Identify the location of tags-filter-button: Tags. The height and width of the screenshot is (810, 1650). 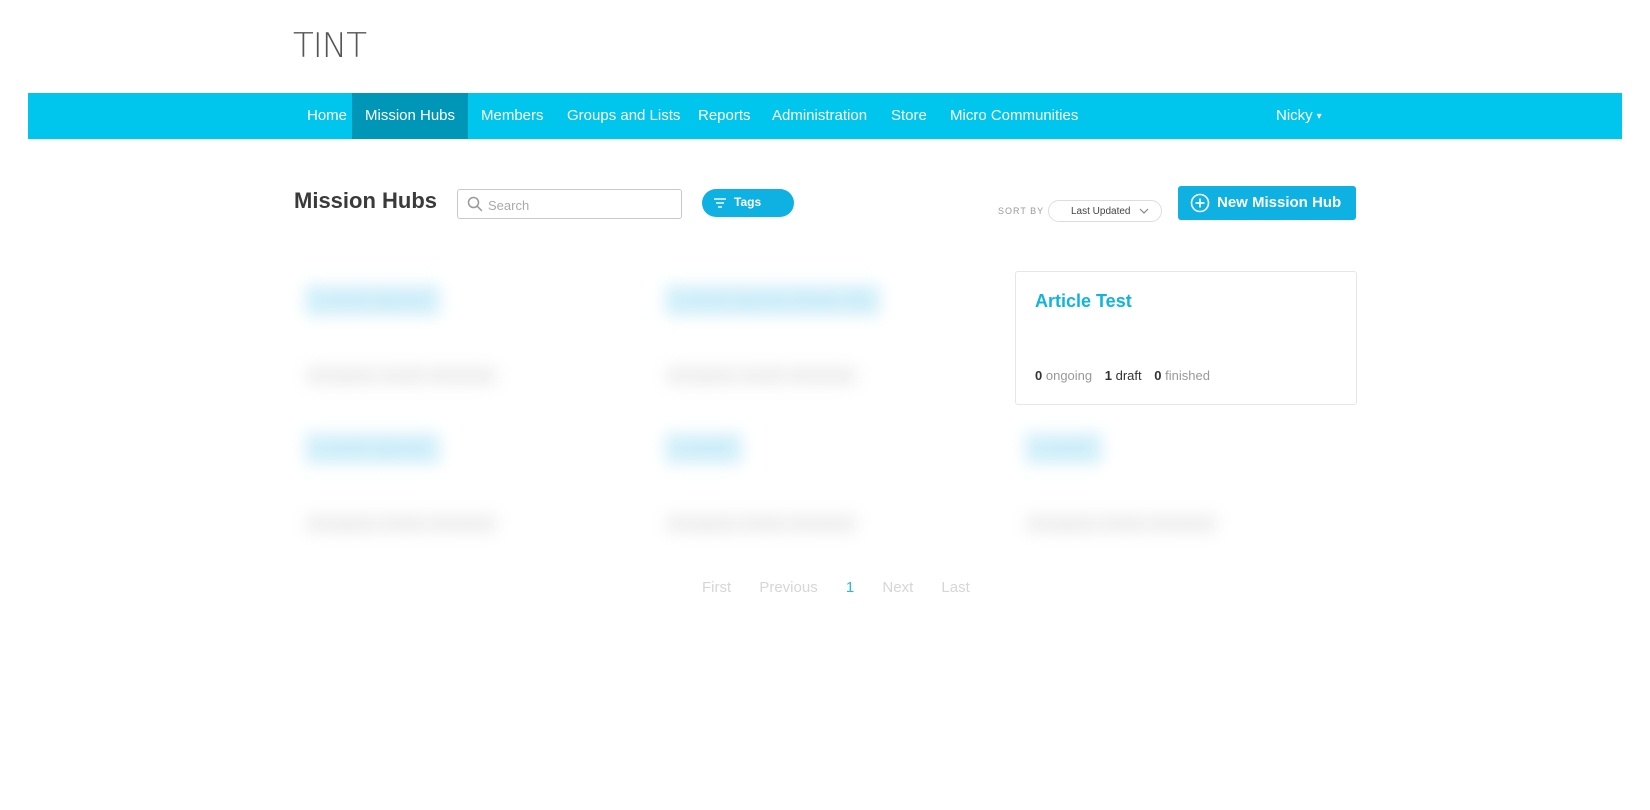
(748, 203).